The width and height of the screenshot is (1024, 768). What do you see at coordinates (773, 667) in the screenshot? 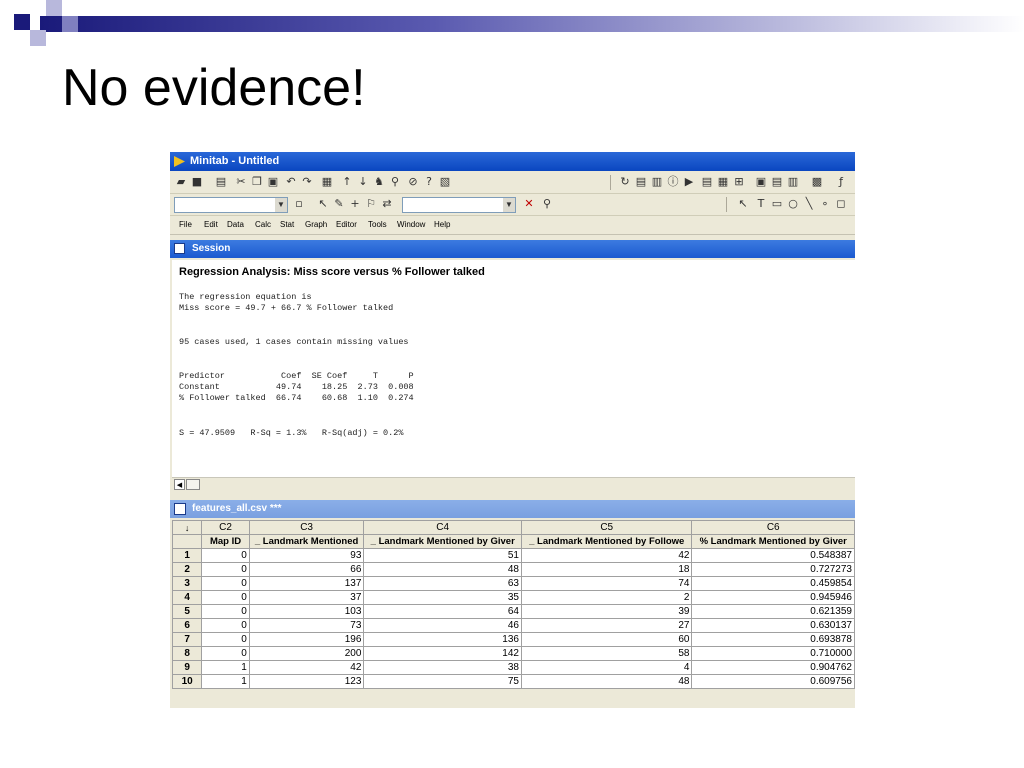
I see `data-cell: 0.904762` at bounding box center [773, 667].